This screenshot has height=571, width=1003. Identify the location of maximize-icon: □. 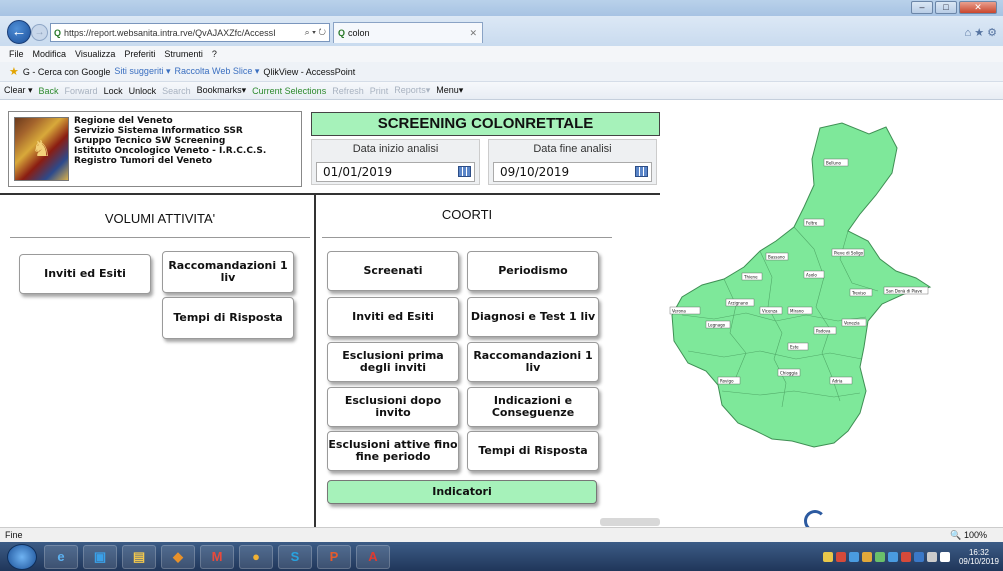
(946, 7).